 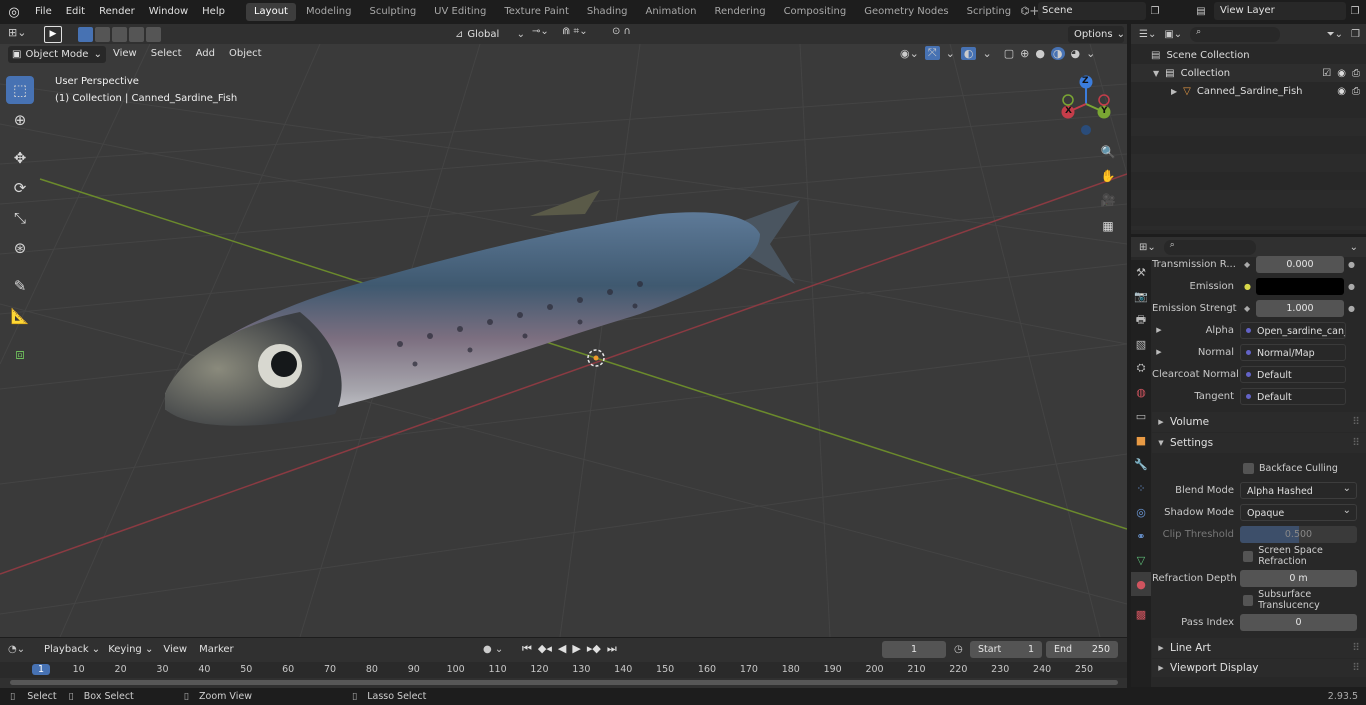 I want to click on outliner-row-object: ▶ ▽ Canned_Sardine_Fish ◉ ⎙, so click(x=1248, y=91).